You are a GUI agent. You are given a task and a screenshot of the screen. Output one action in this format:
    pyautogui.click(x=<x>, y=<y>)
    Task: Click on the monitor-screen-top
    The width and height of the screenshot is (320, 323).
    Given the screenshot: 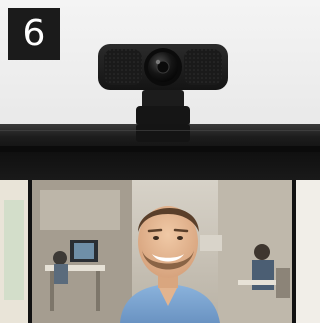 What is the action you would take?
    pyautogui.click(x=160, y=167)
    